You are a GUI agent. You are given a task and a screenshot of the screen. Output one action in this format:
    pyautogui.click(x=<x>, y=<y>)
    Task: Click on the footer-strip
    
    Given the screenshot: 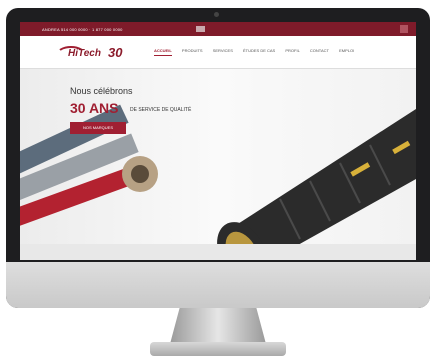 What is the action you would take?
    pyautogui.click(x=218, y=252)
    